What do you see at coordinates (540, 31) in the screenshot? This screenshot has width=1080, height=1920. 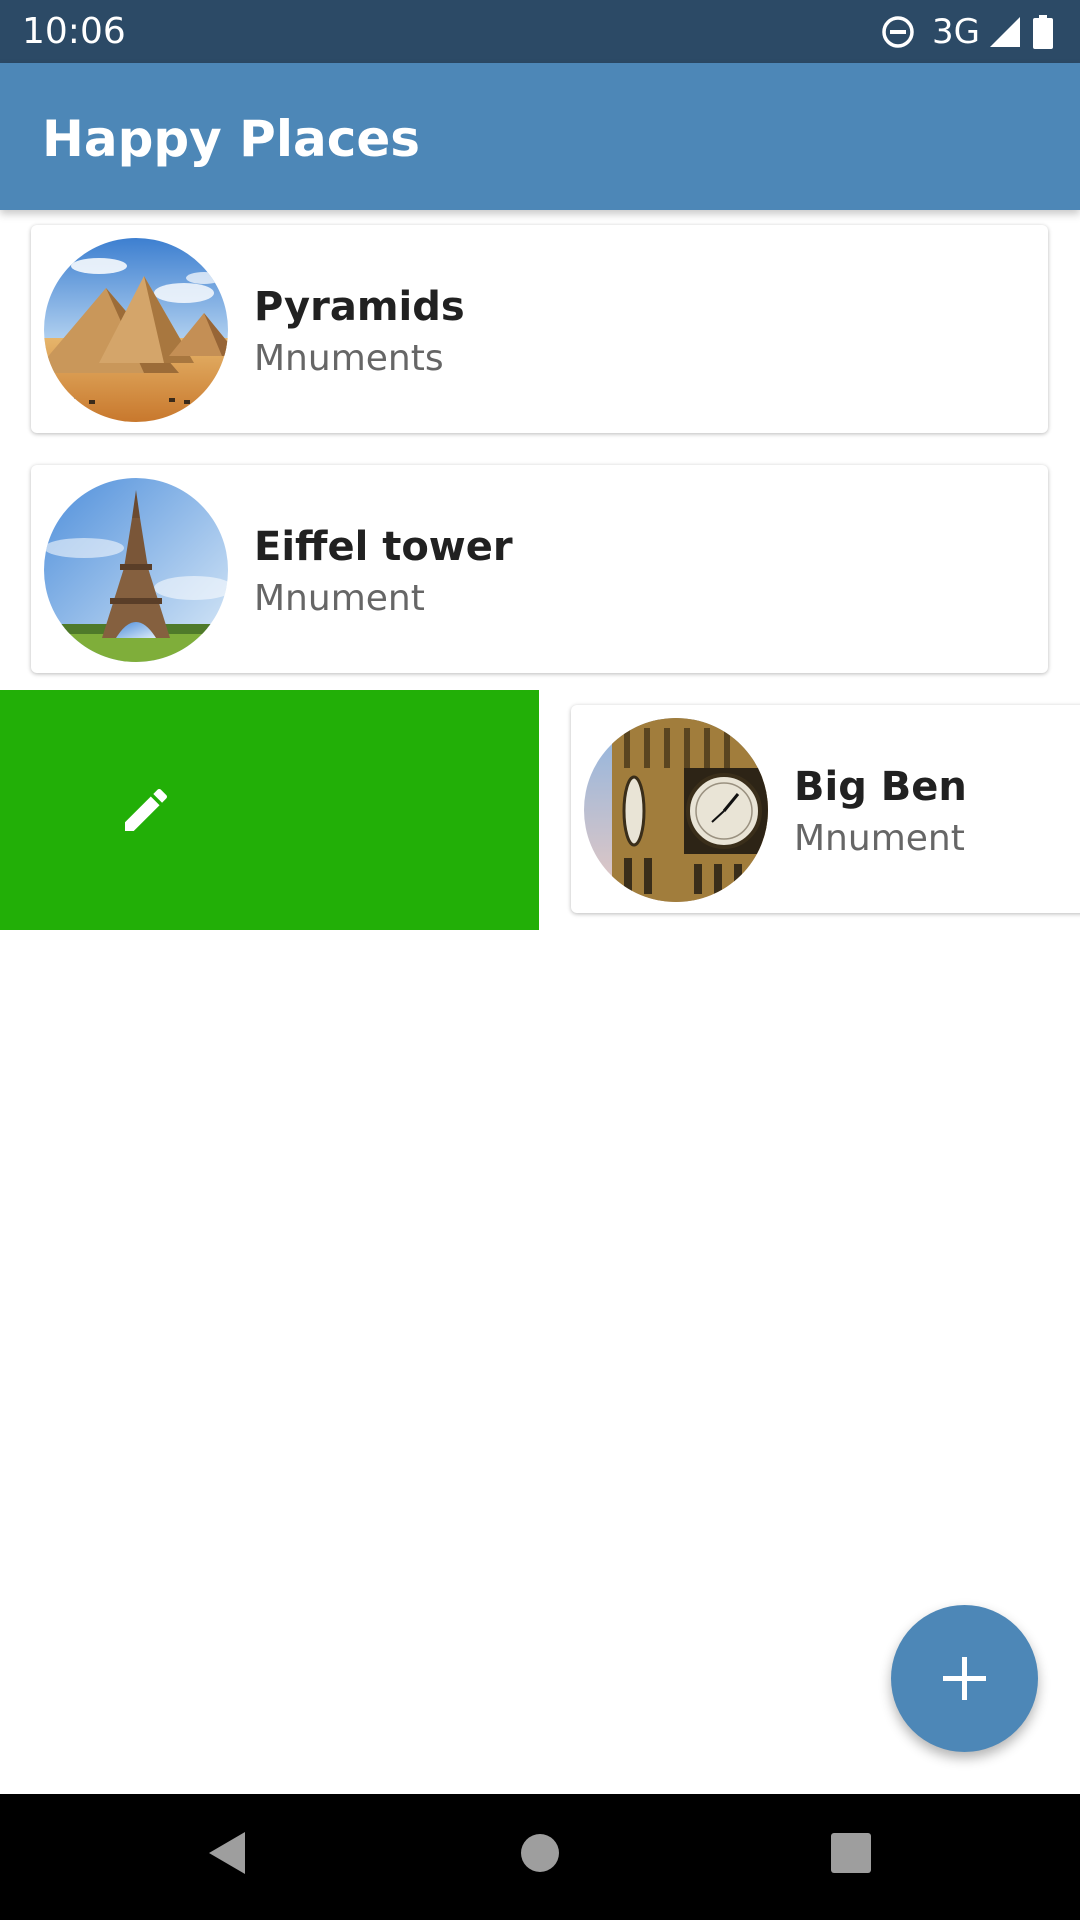 I see `status-bar: 10:06 3G` at bounding box center [540, 31].